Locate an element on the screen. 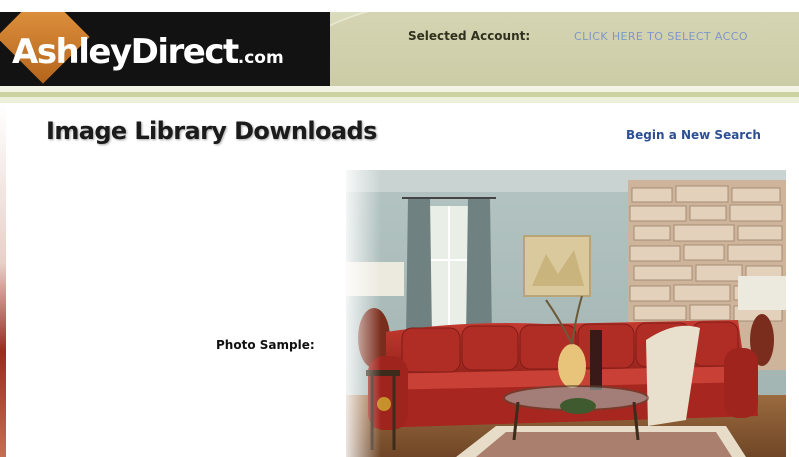  begin-new-search-link: Begin a New Search is located at coordinates (693, 135).